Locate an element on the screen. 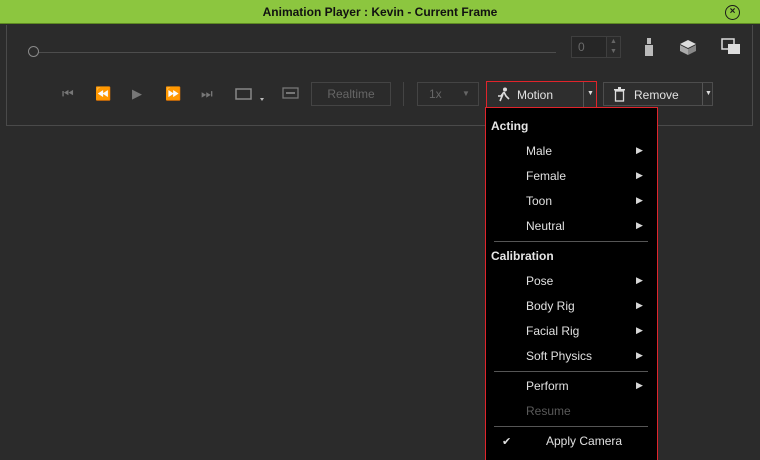 This screenshot has width=760, height=460. frame-number-input: 0 is located at coordinates (589, 47).